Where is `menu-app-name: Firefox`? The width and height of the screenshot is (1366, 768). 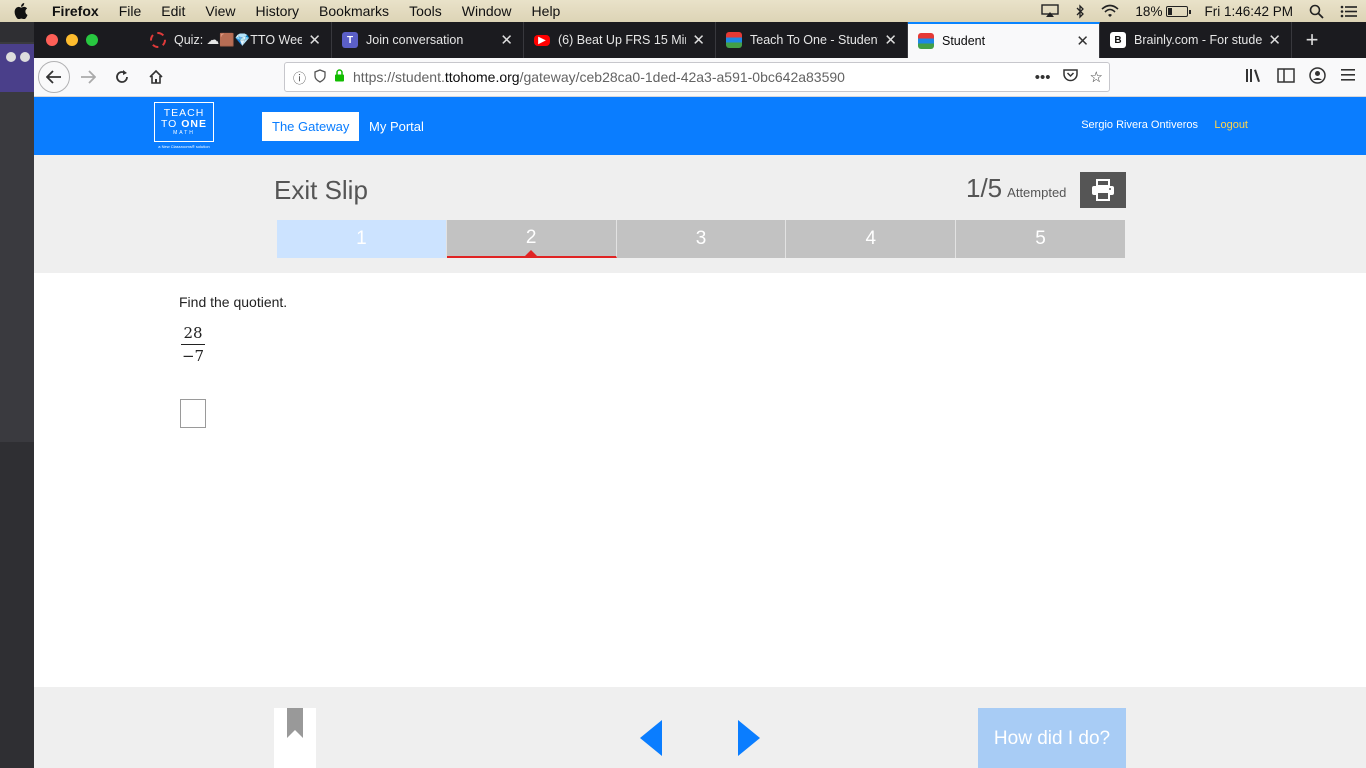
menu-app-name: Firefox is located at coordinates (75, 11).